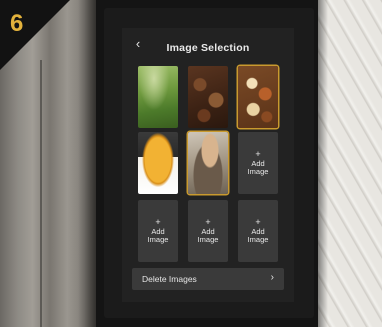 This screenshot has height=327, width=382. What do you see at coordinates (158, 97) in the screenshot?
I see `image-tile-tea-field` at bounding box center [158, 97].